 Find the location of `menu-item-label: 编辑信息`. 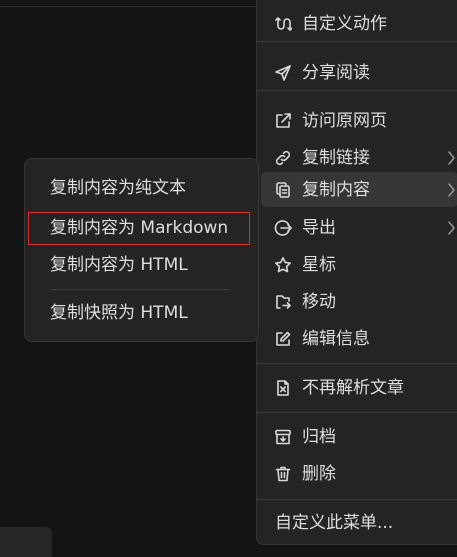

menu-item-label: 编辑信息 is located at coordinates (336, 339).